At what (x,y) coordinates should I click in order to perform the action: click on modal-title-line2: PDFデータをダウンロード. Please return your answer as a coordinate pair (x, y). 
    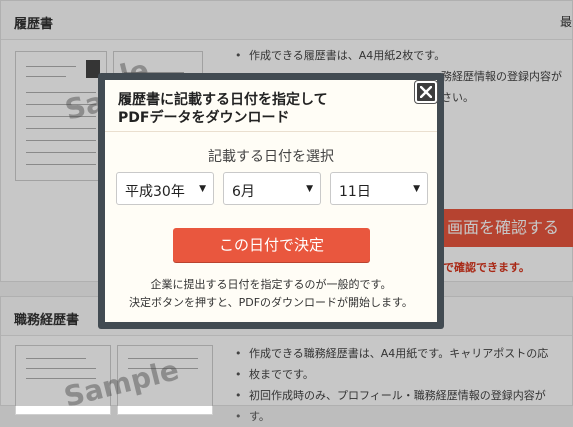
    Looking at the image, I should click on (204, 118).